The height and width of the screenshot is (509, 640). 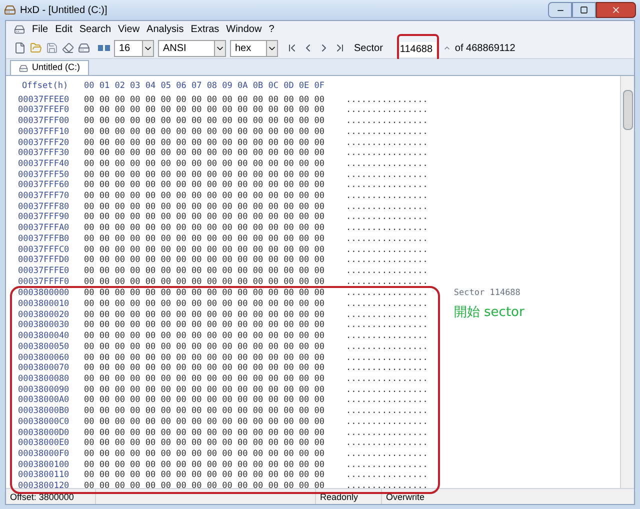 What do you see at coordinates (44, 400) in the screenshot?
I see `offset-cell-text: 00038000A0` at bounding box center [44, 400].